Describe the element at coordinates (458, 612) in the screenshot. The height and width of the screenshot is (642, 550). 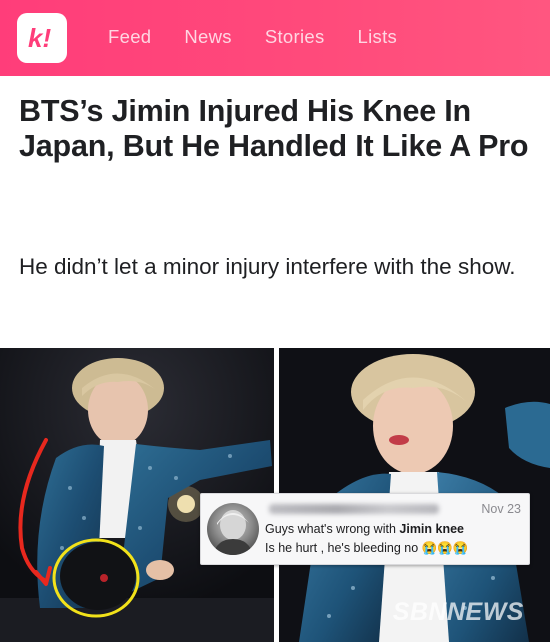
I see `sbnnews-watermark: SBNNEWS` at that location.